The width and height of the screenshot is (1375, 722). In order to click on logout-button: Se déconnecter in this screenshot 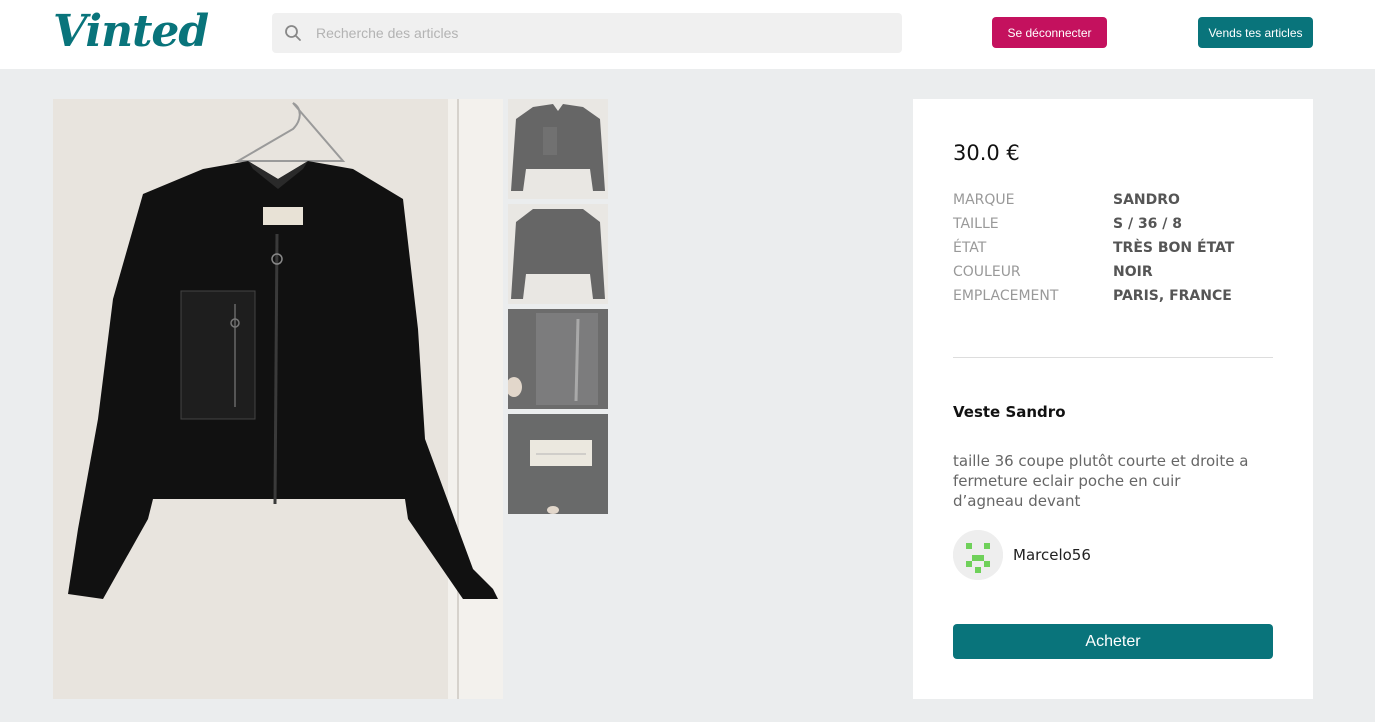, I will do `click(1049, 32)`.